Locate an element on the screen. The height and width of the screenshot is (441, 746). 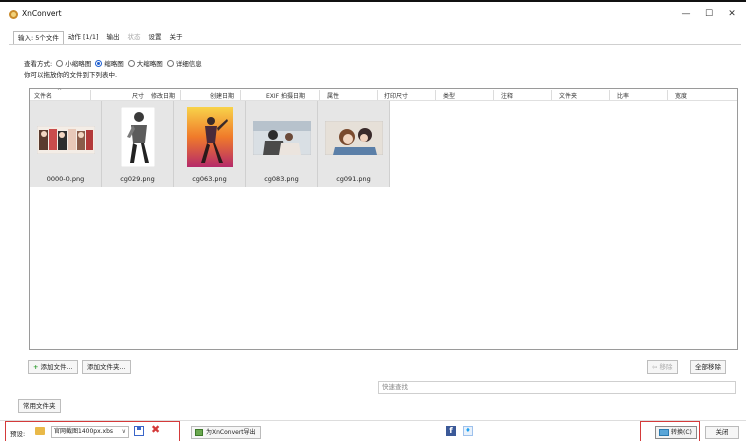
maximize-button: ☐ is located at coordinates (709, 14).